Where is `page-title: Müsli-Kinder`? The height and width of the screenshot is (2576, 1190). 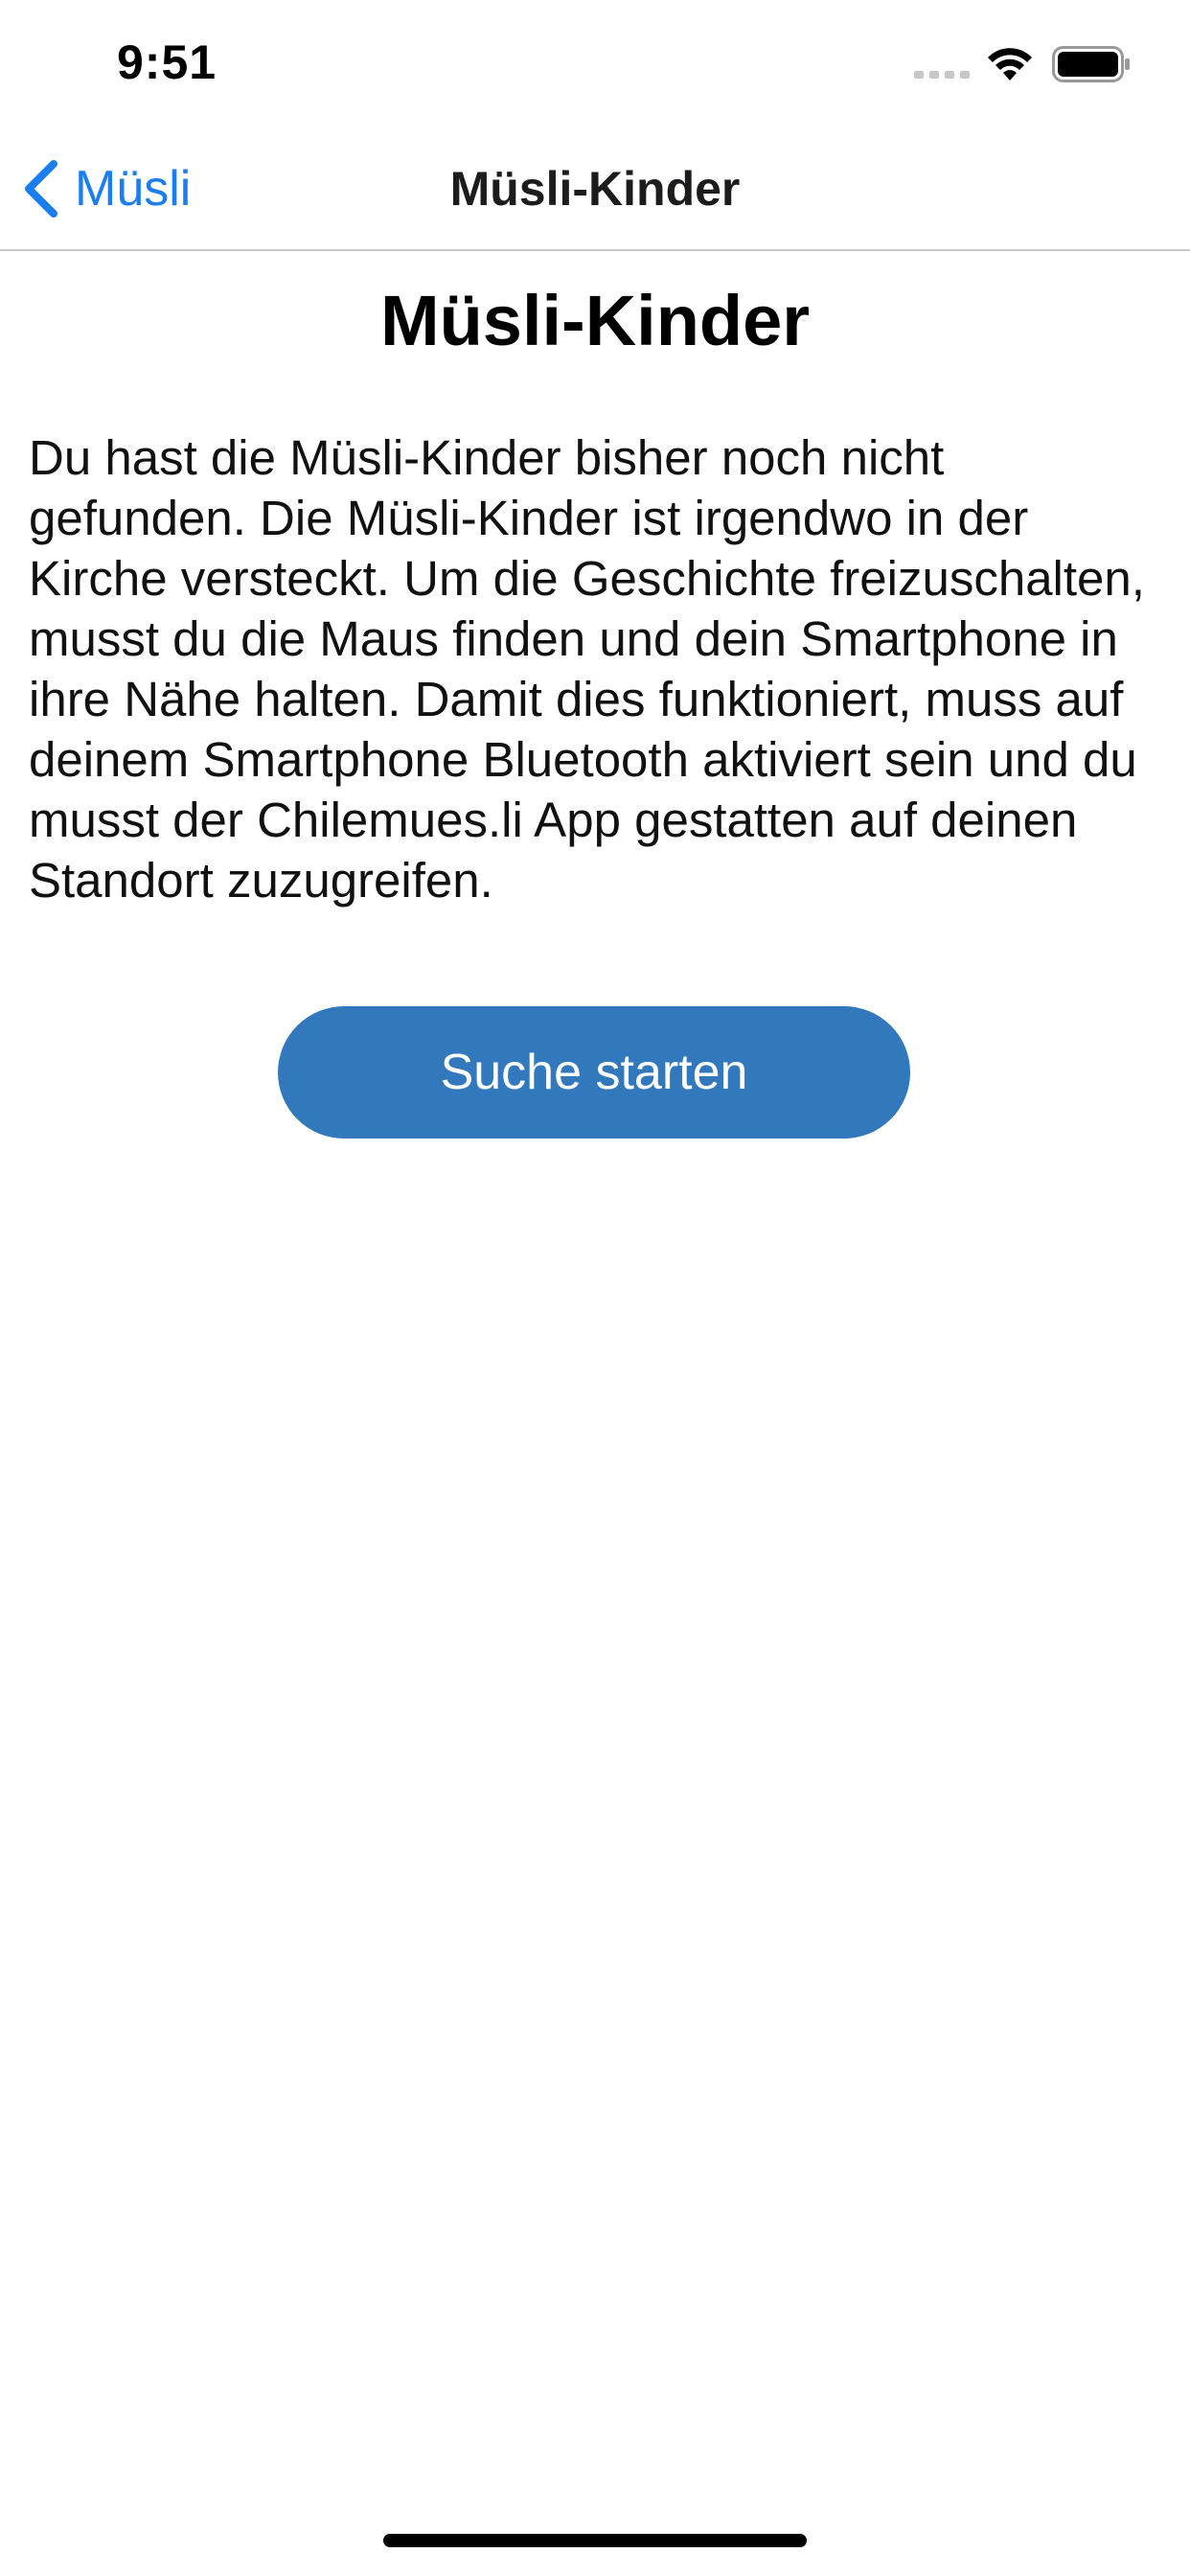 page-title: Müsli-Kinder is located at coordinates (595, 320).